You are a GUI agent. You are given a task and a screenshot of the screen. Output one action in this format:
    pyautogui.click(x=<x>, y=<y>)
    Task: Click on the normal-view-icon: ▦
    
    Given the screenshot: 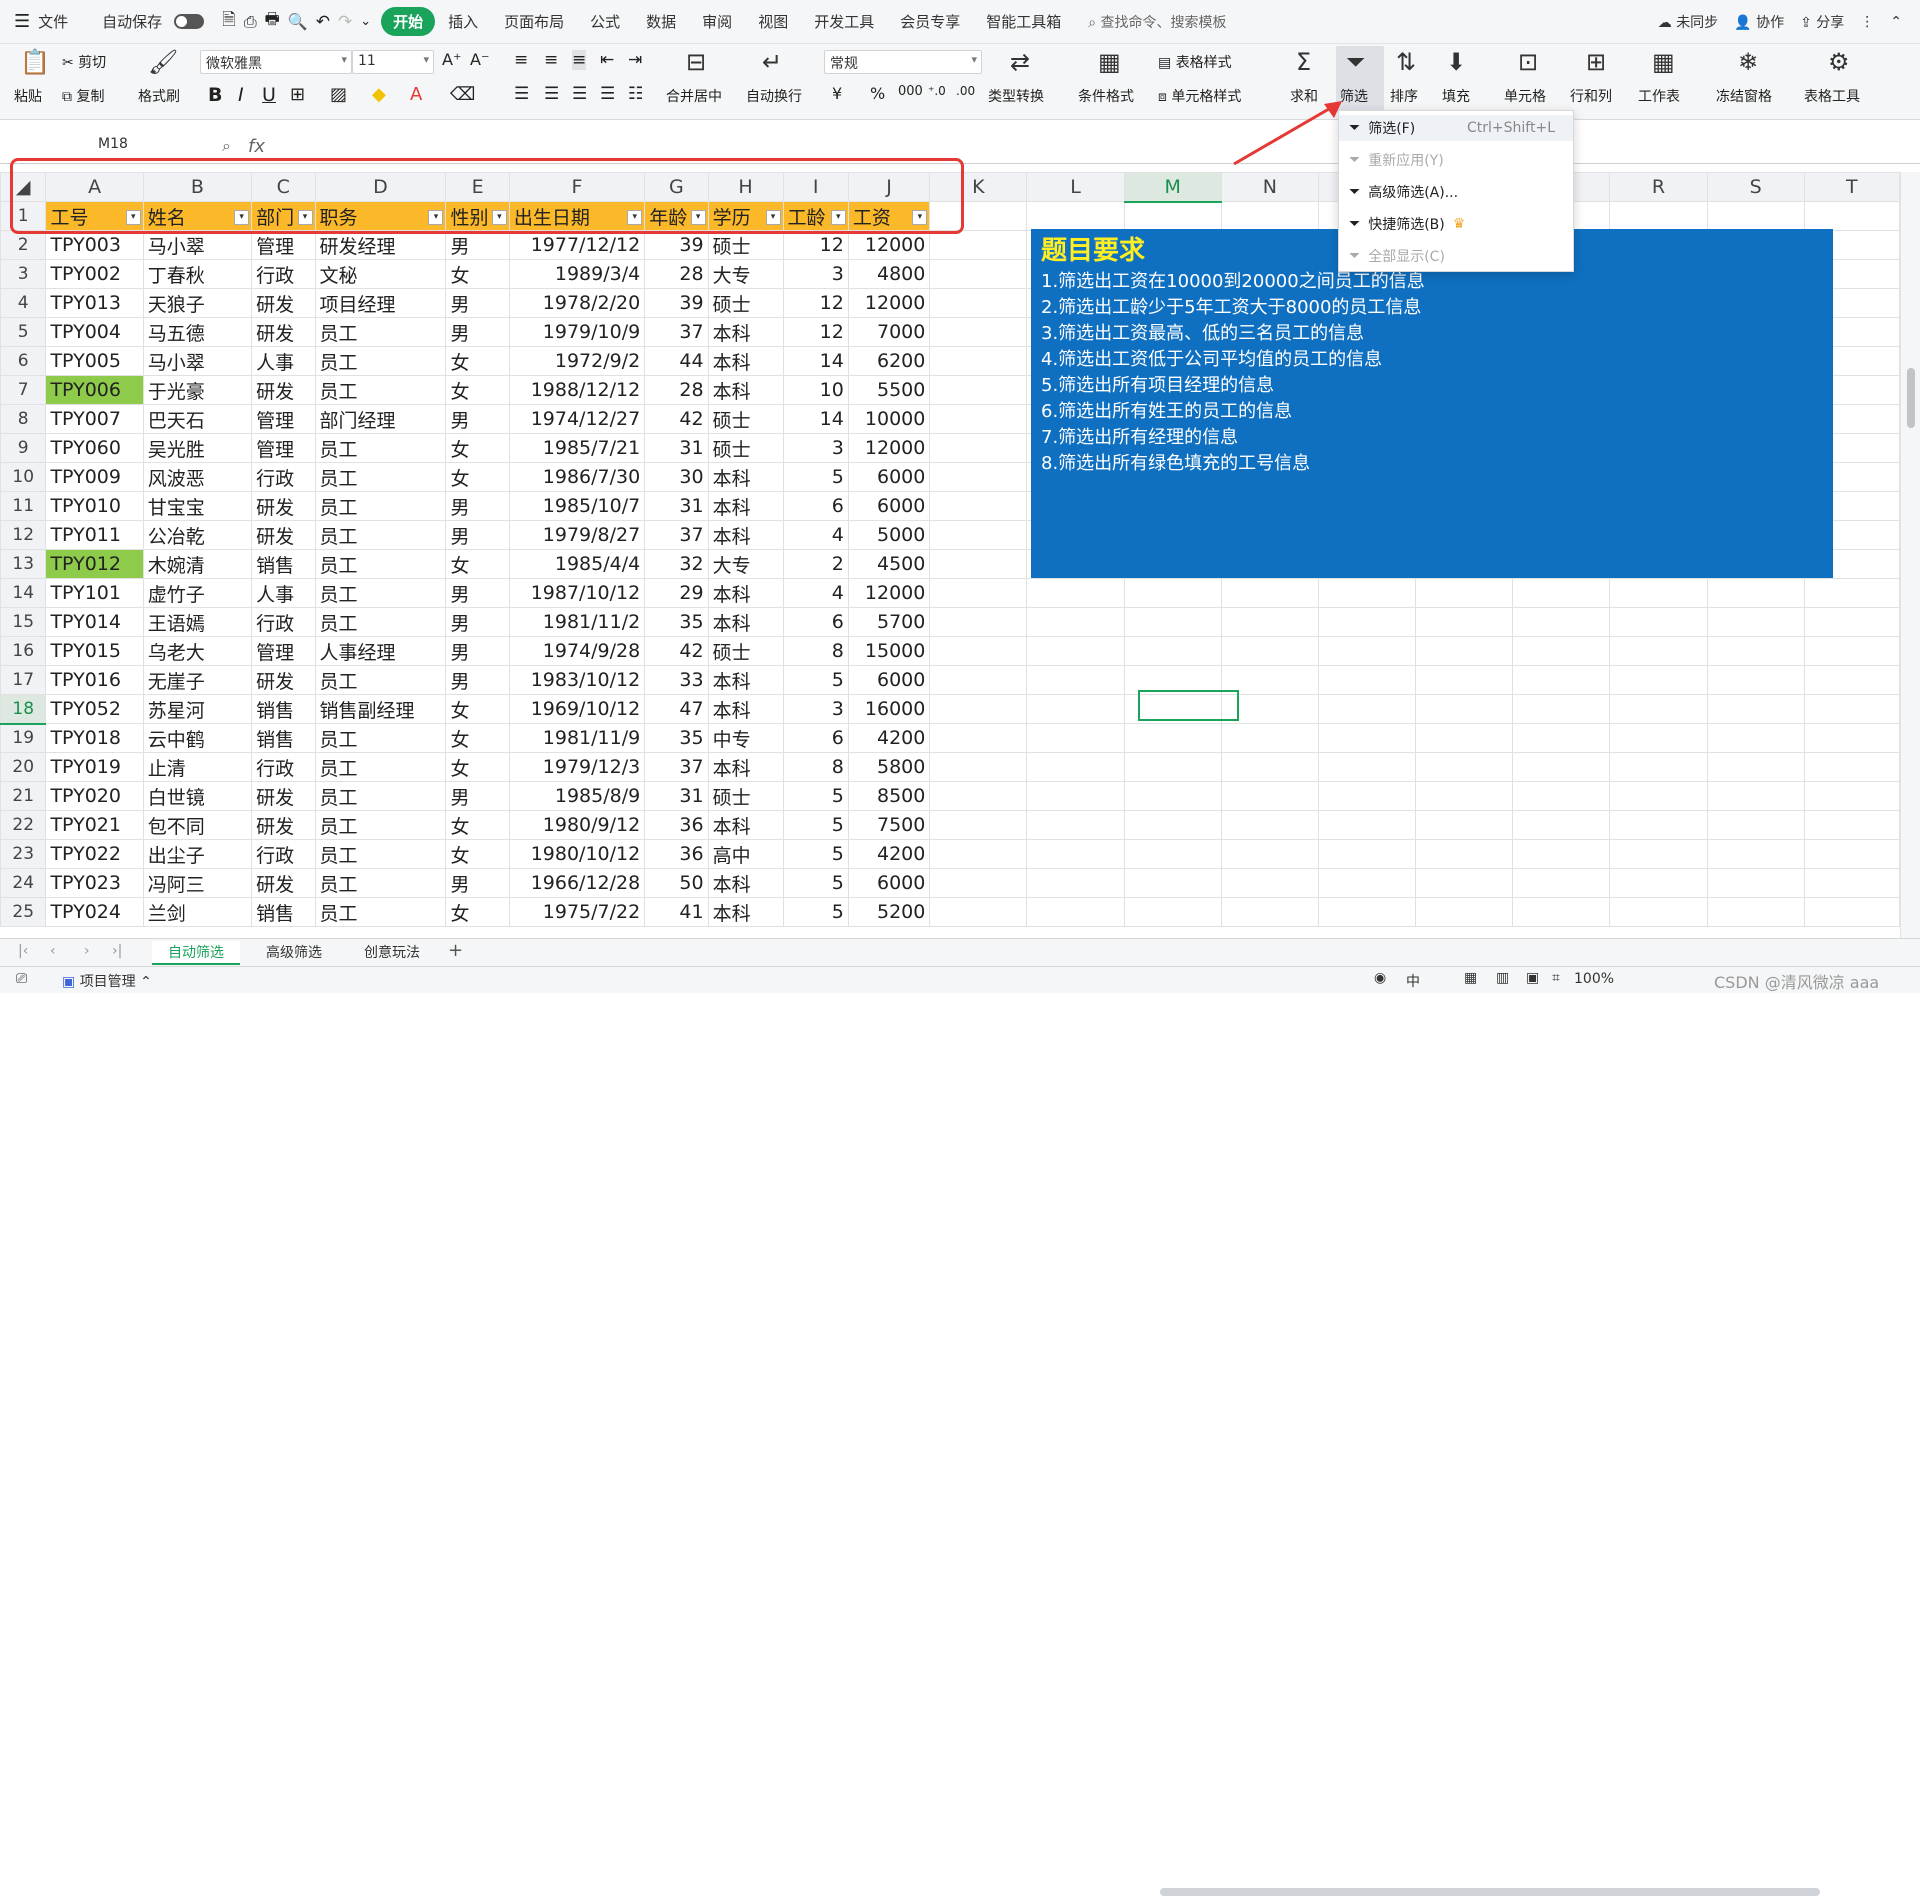 What is the action you would take?
    pyautogui.click(x=1470, y=978)
    